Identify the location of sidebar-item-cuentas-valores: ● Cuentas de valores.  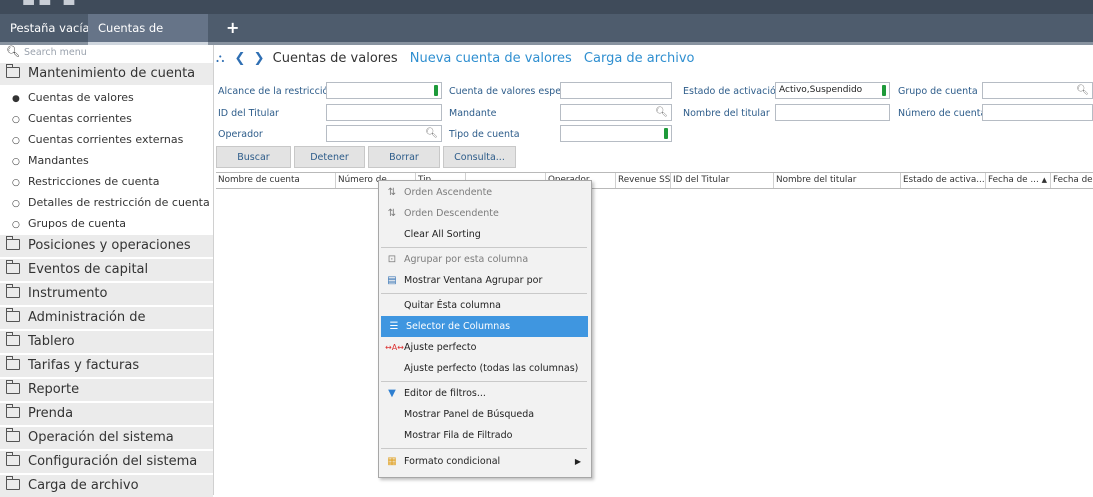
(106, 98).